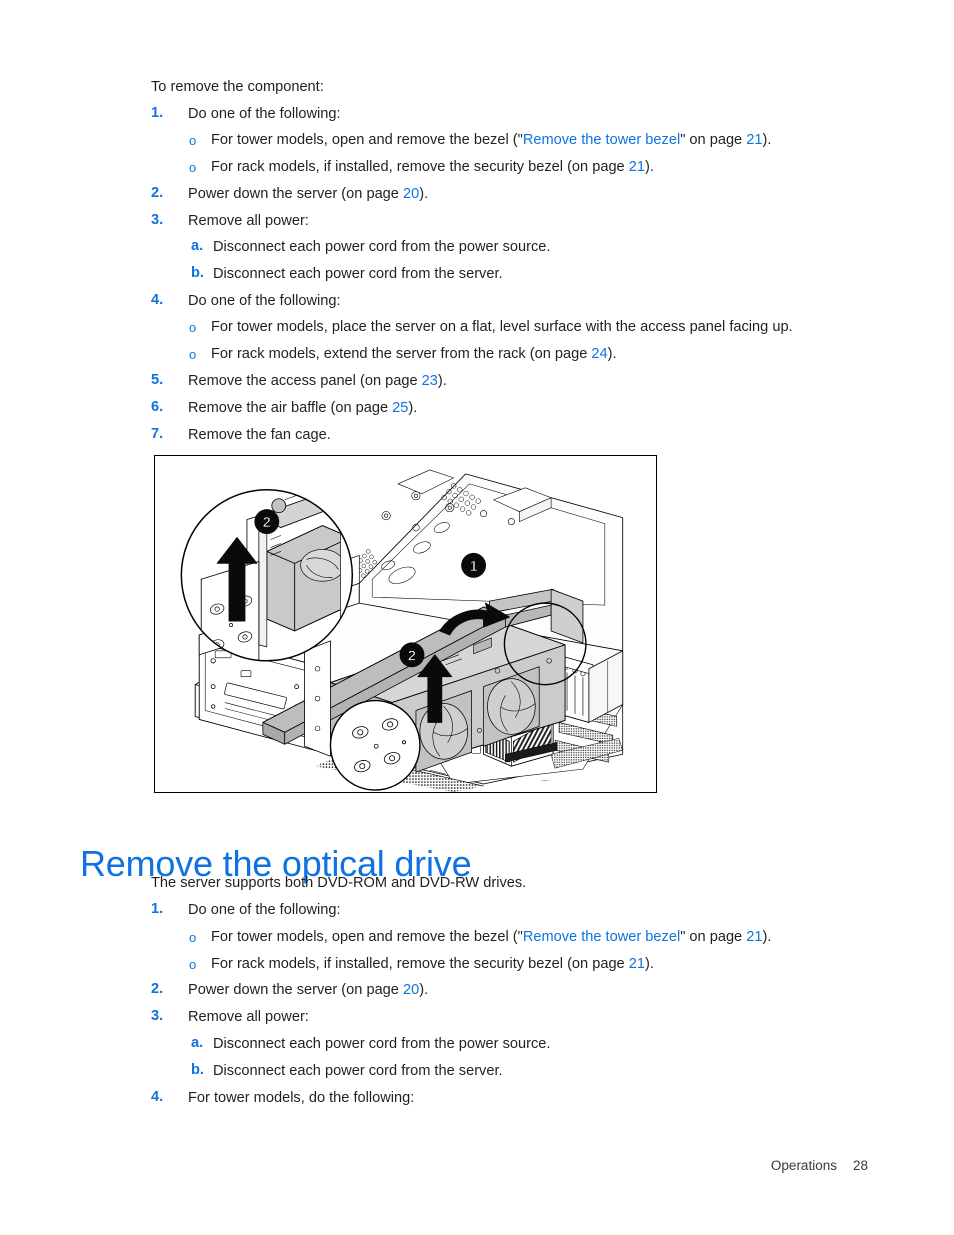 This screenshot has width=954, height=1235. Describe the element at coordinates (157, 380) in the screenshot. I see `list-marker-5: 5.` at that location.